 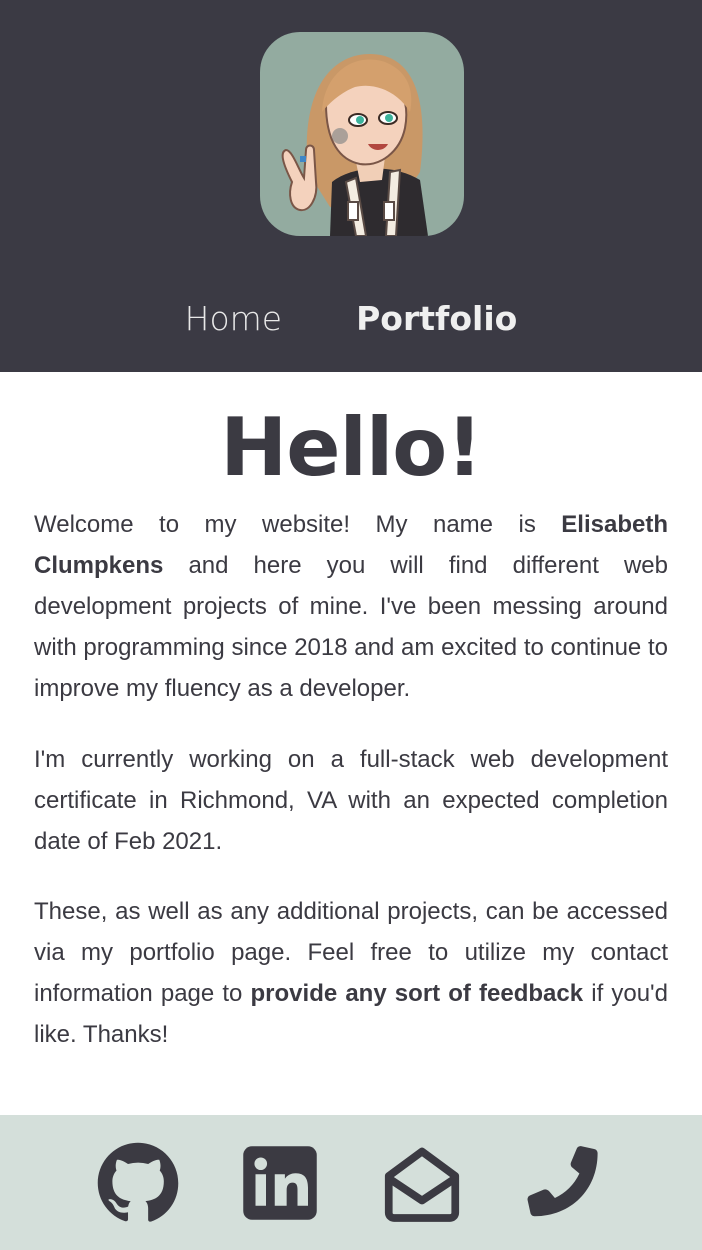 I want to click on github-icon, so click(x=138, y=1183).